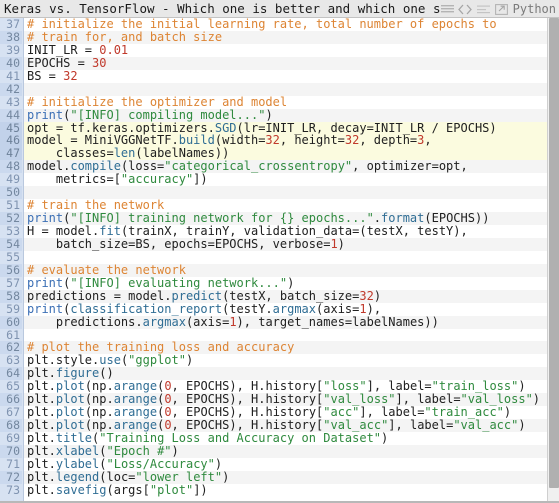 This screenshot has height=503, width=559. Describe the element at coordinates (279, 180) in the screenshot. I see `code-line: 49 metrics=["accuracy"])` at that location.